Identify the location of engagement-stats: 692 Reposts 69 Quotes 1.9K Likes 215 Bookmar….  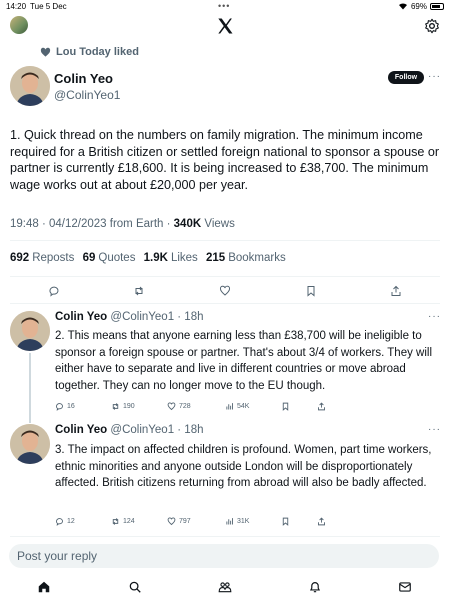
(150, 258).